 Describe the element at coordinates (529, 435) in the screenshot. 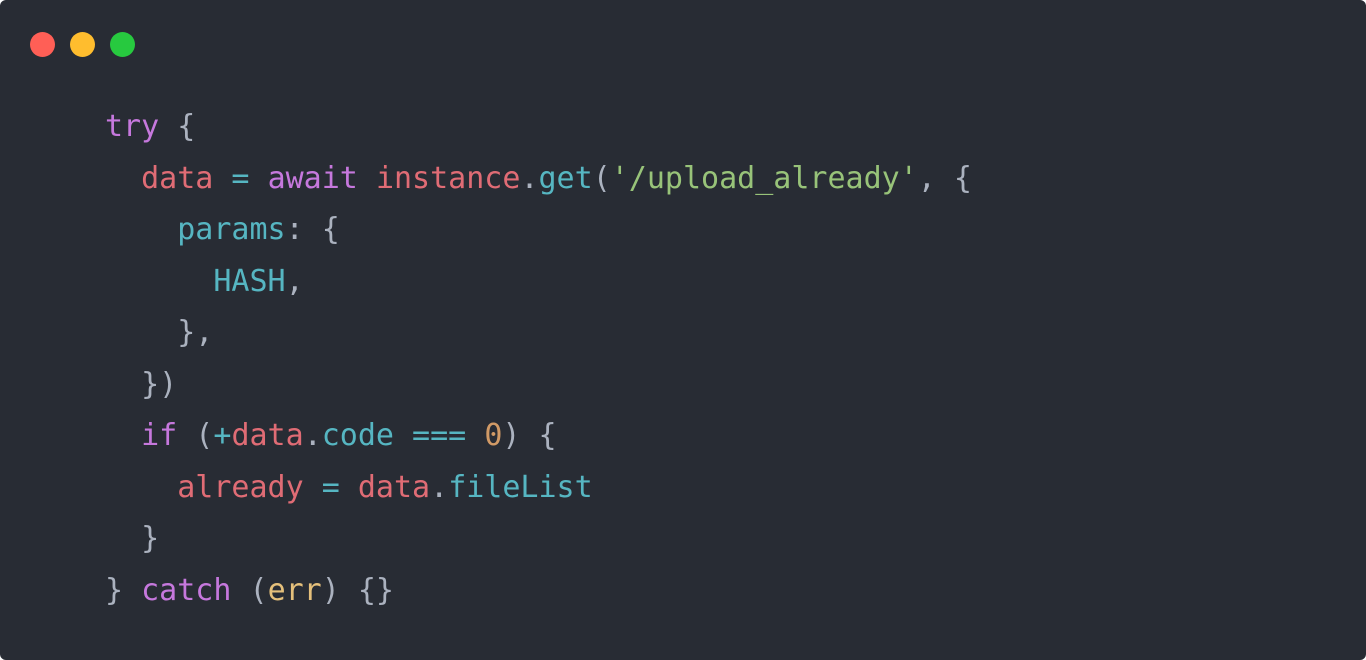

I see `code-token-default: ) {` at that location.